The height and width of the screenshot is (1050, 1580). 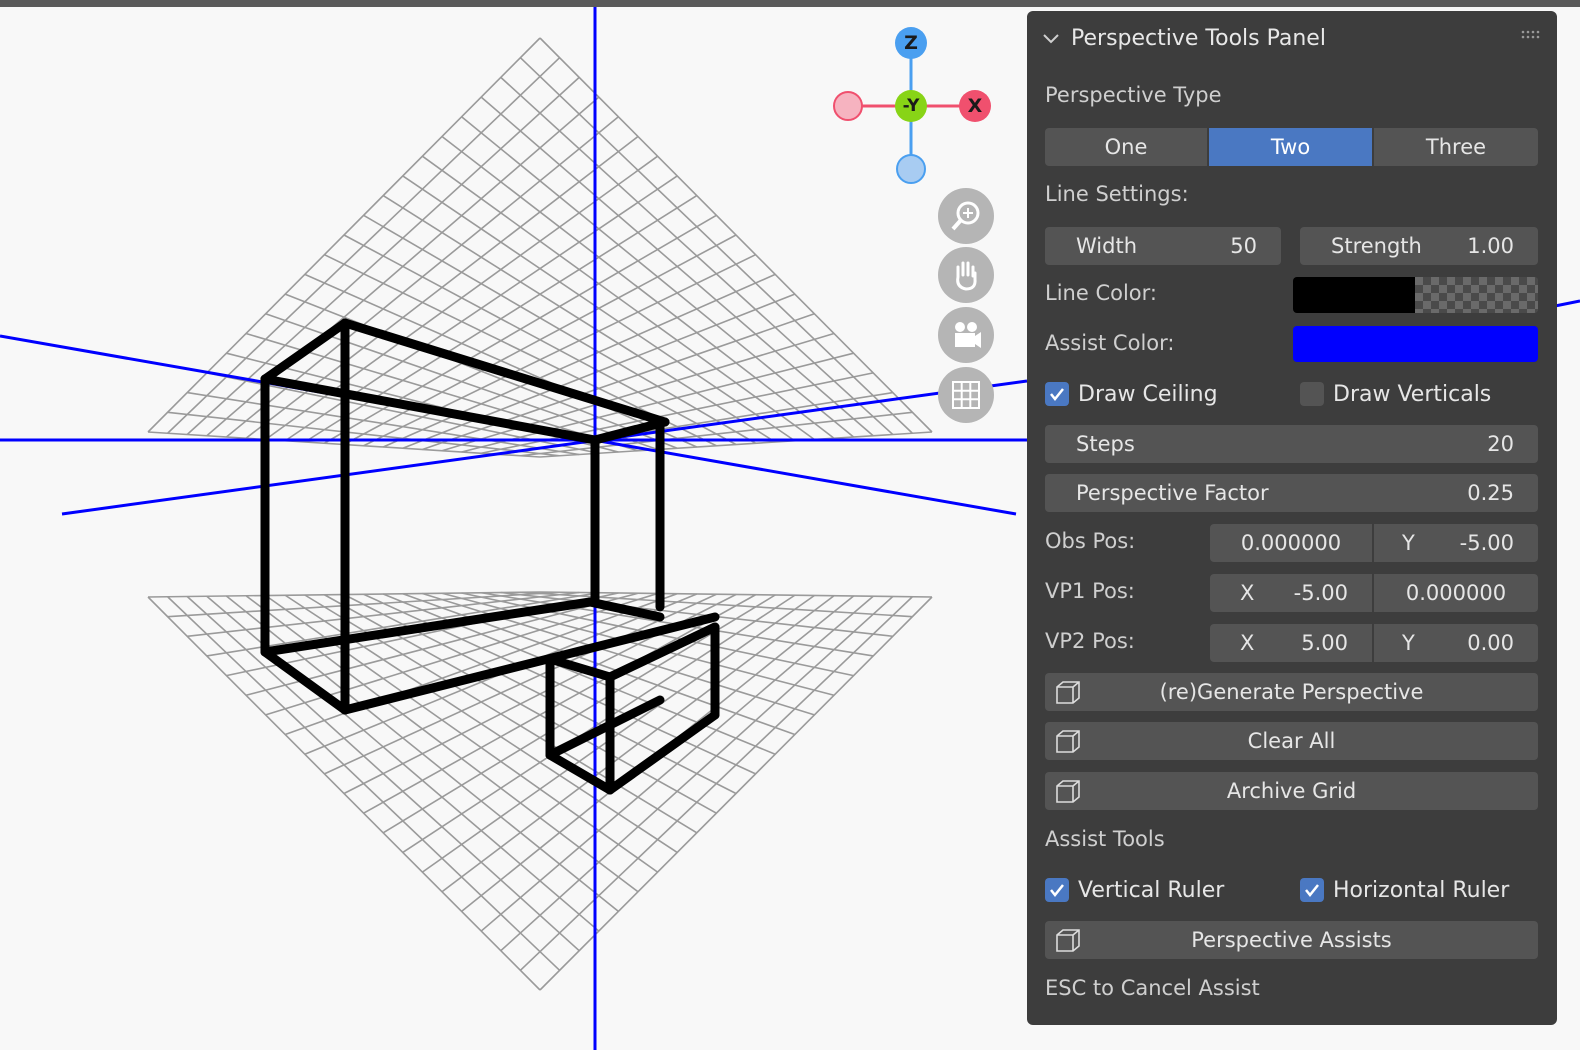 I want to click on draw-ceiling-checkbox: Draw Ceiling, so click(x=1131, y=394).